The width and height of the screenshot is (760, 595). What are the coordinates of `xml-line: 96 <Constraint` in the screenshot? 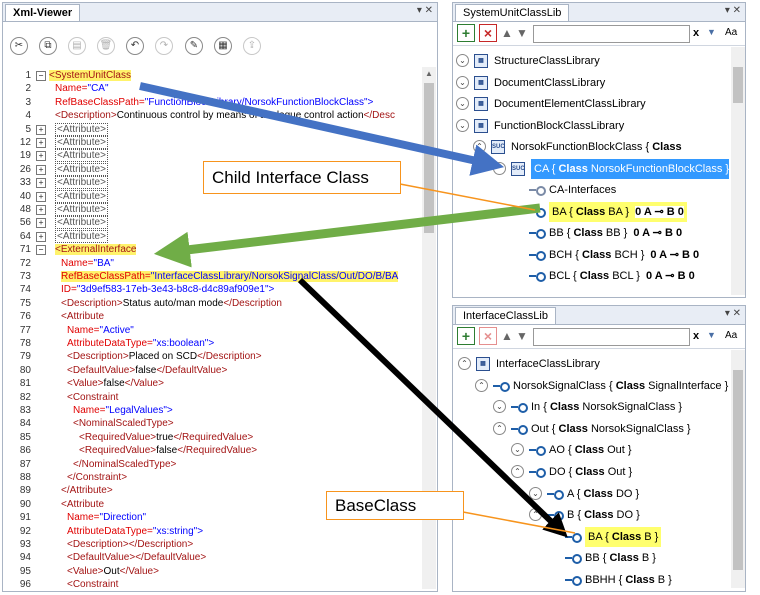 It's located at (212, 584).